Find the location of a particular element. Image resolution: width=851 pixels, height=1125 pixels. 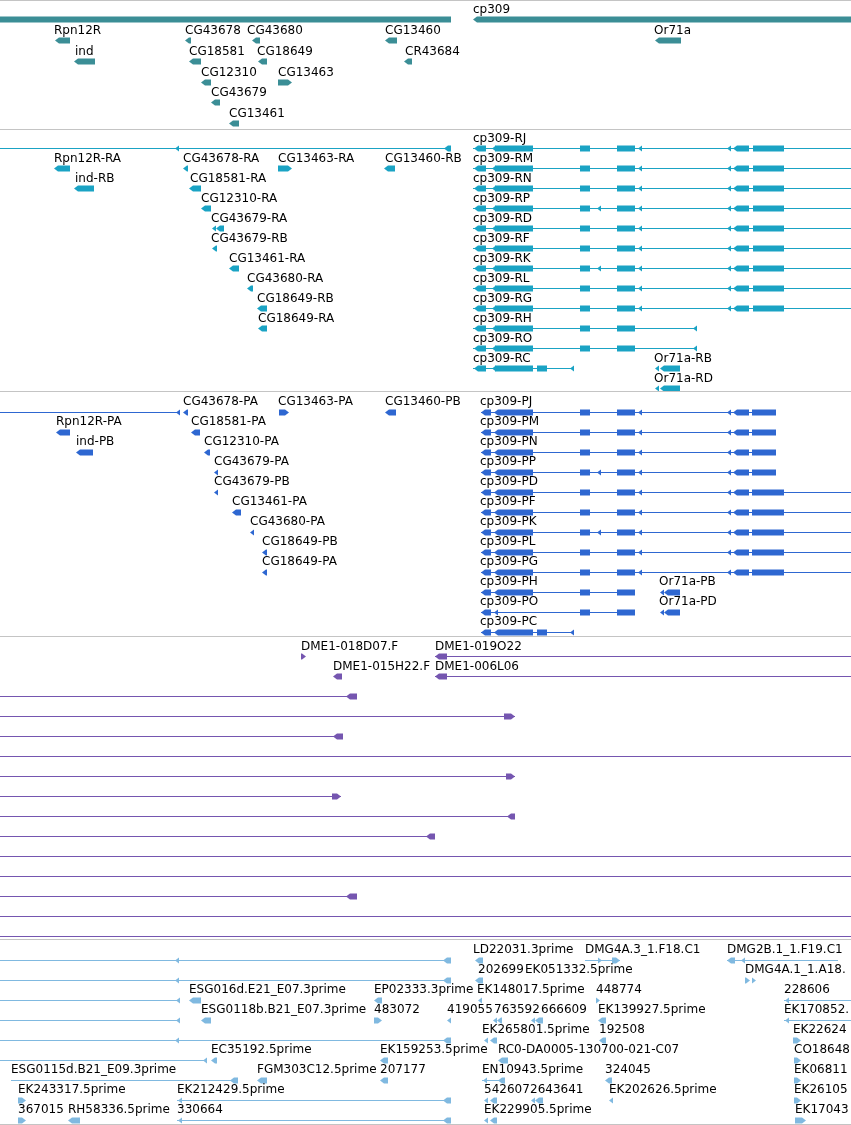

feature-label: 666609 is located at coordinates (564, 1009).